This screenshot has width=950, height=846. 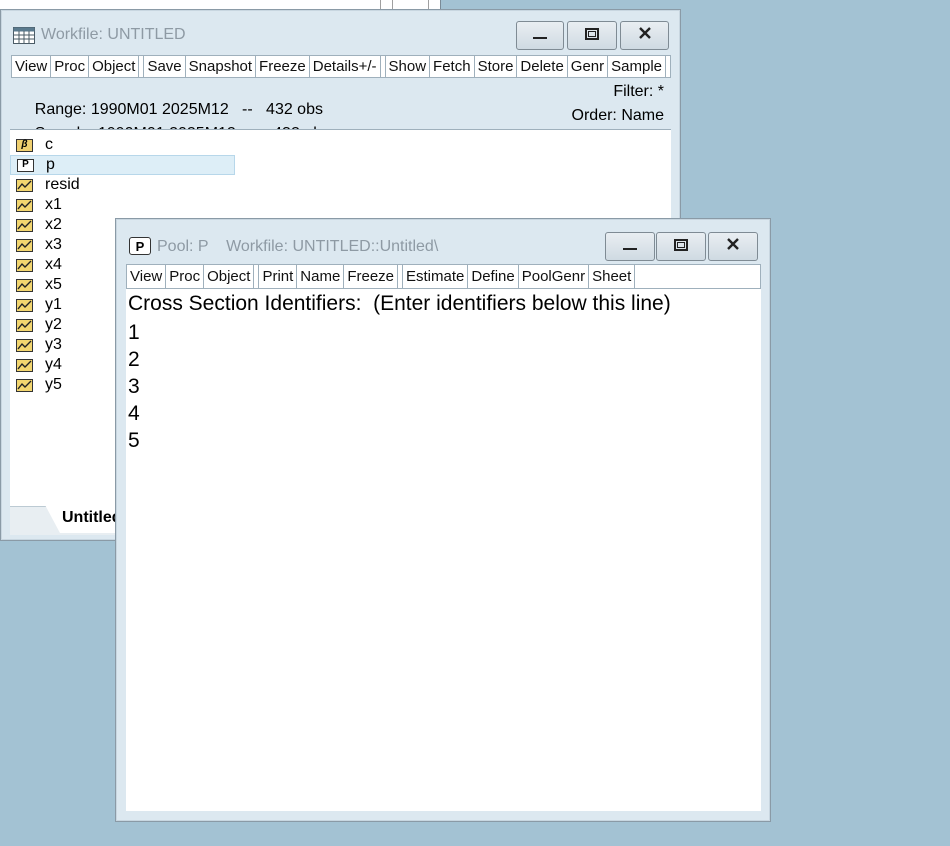 I want to click on workfile-object-y1: y1, so click(x=36, y=305).